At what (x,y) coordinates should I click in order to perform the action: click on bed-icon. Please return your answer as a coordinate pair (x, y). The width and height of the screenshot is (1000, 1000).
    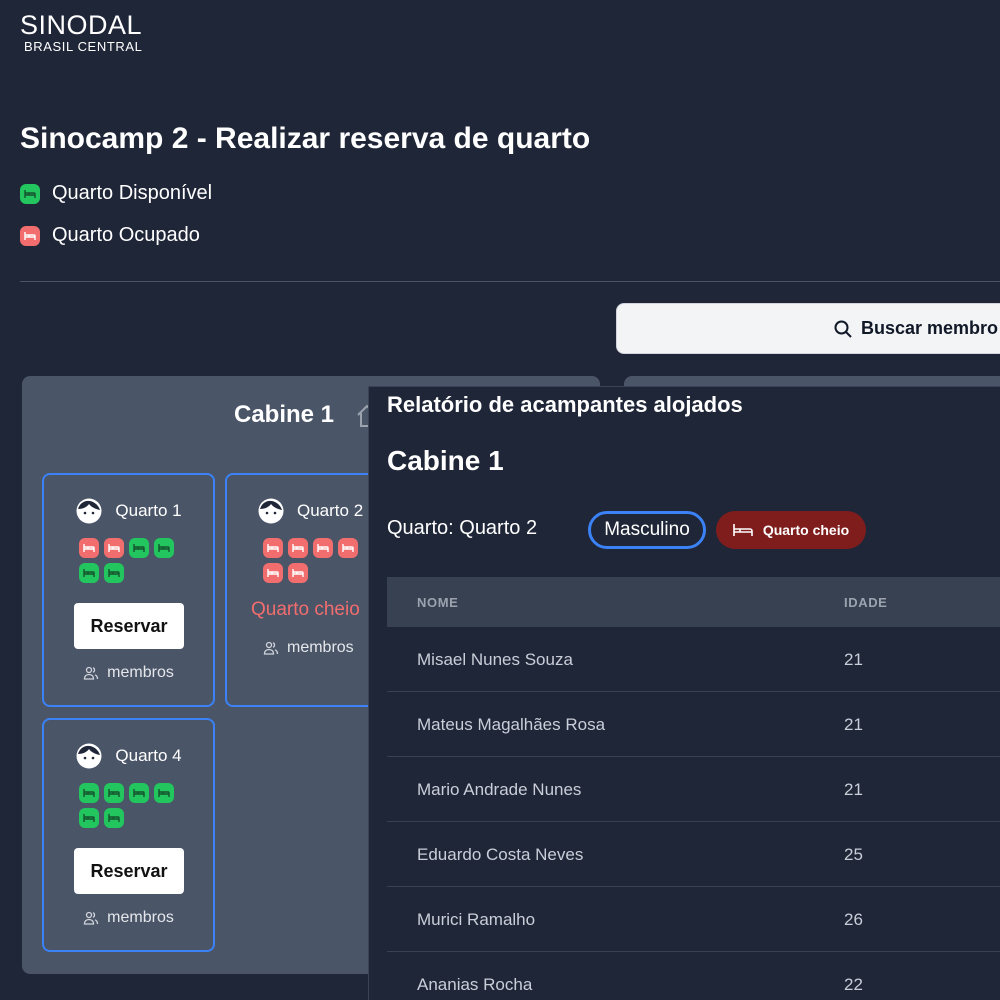
    Looking at the image, I should click on (743, 530).